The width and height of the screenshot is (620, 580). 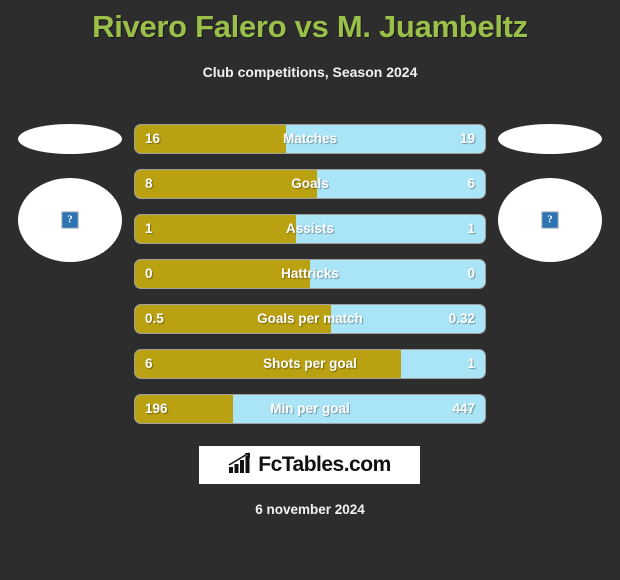 I want to click on stat-bar-row: 6 Shots per goal 1, so click(x=310, y=364).